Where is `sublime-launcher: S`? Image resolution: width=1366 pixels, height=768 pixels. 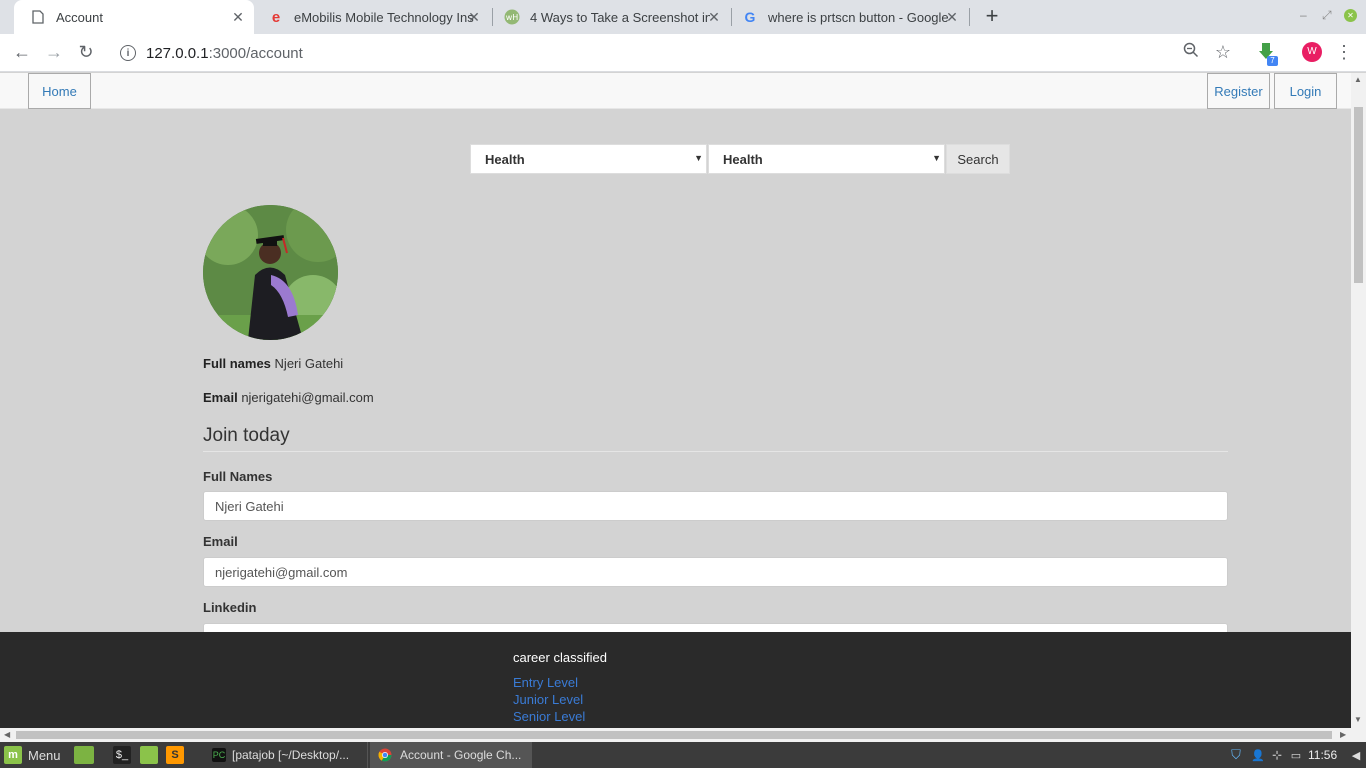 sublime-launcher: S is located at coordinates (175, 755).